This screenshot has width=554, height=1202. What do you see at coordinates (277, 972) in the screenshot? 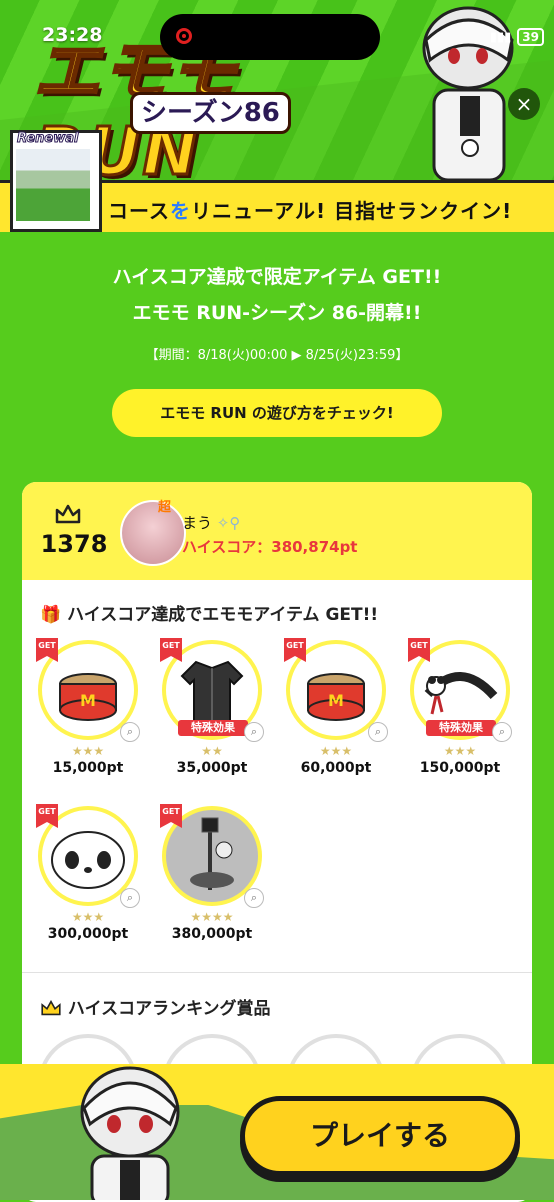
I see `section-divider` at bounding box center [277, 972].